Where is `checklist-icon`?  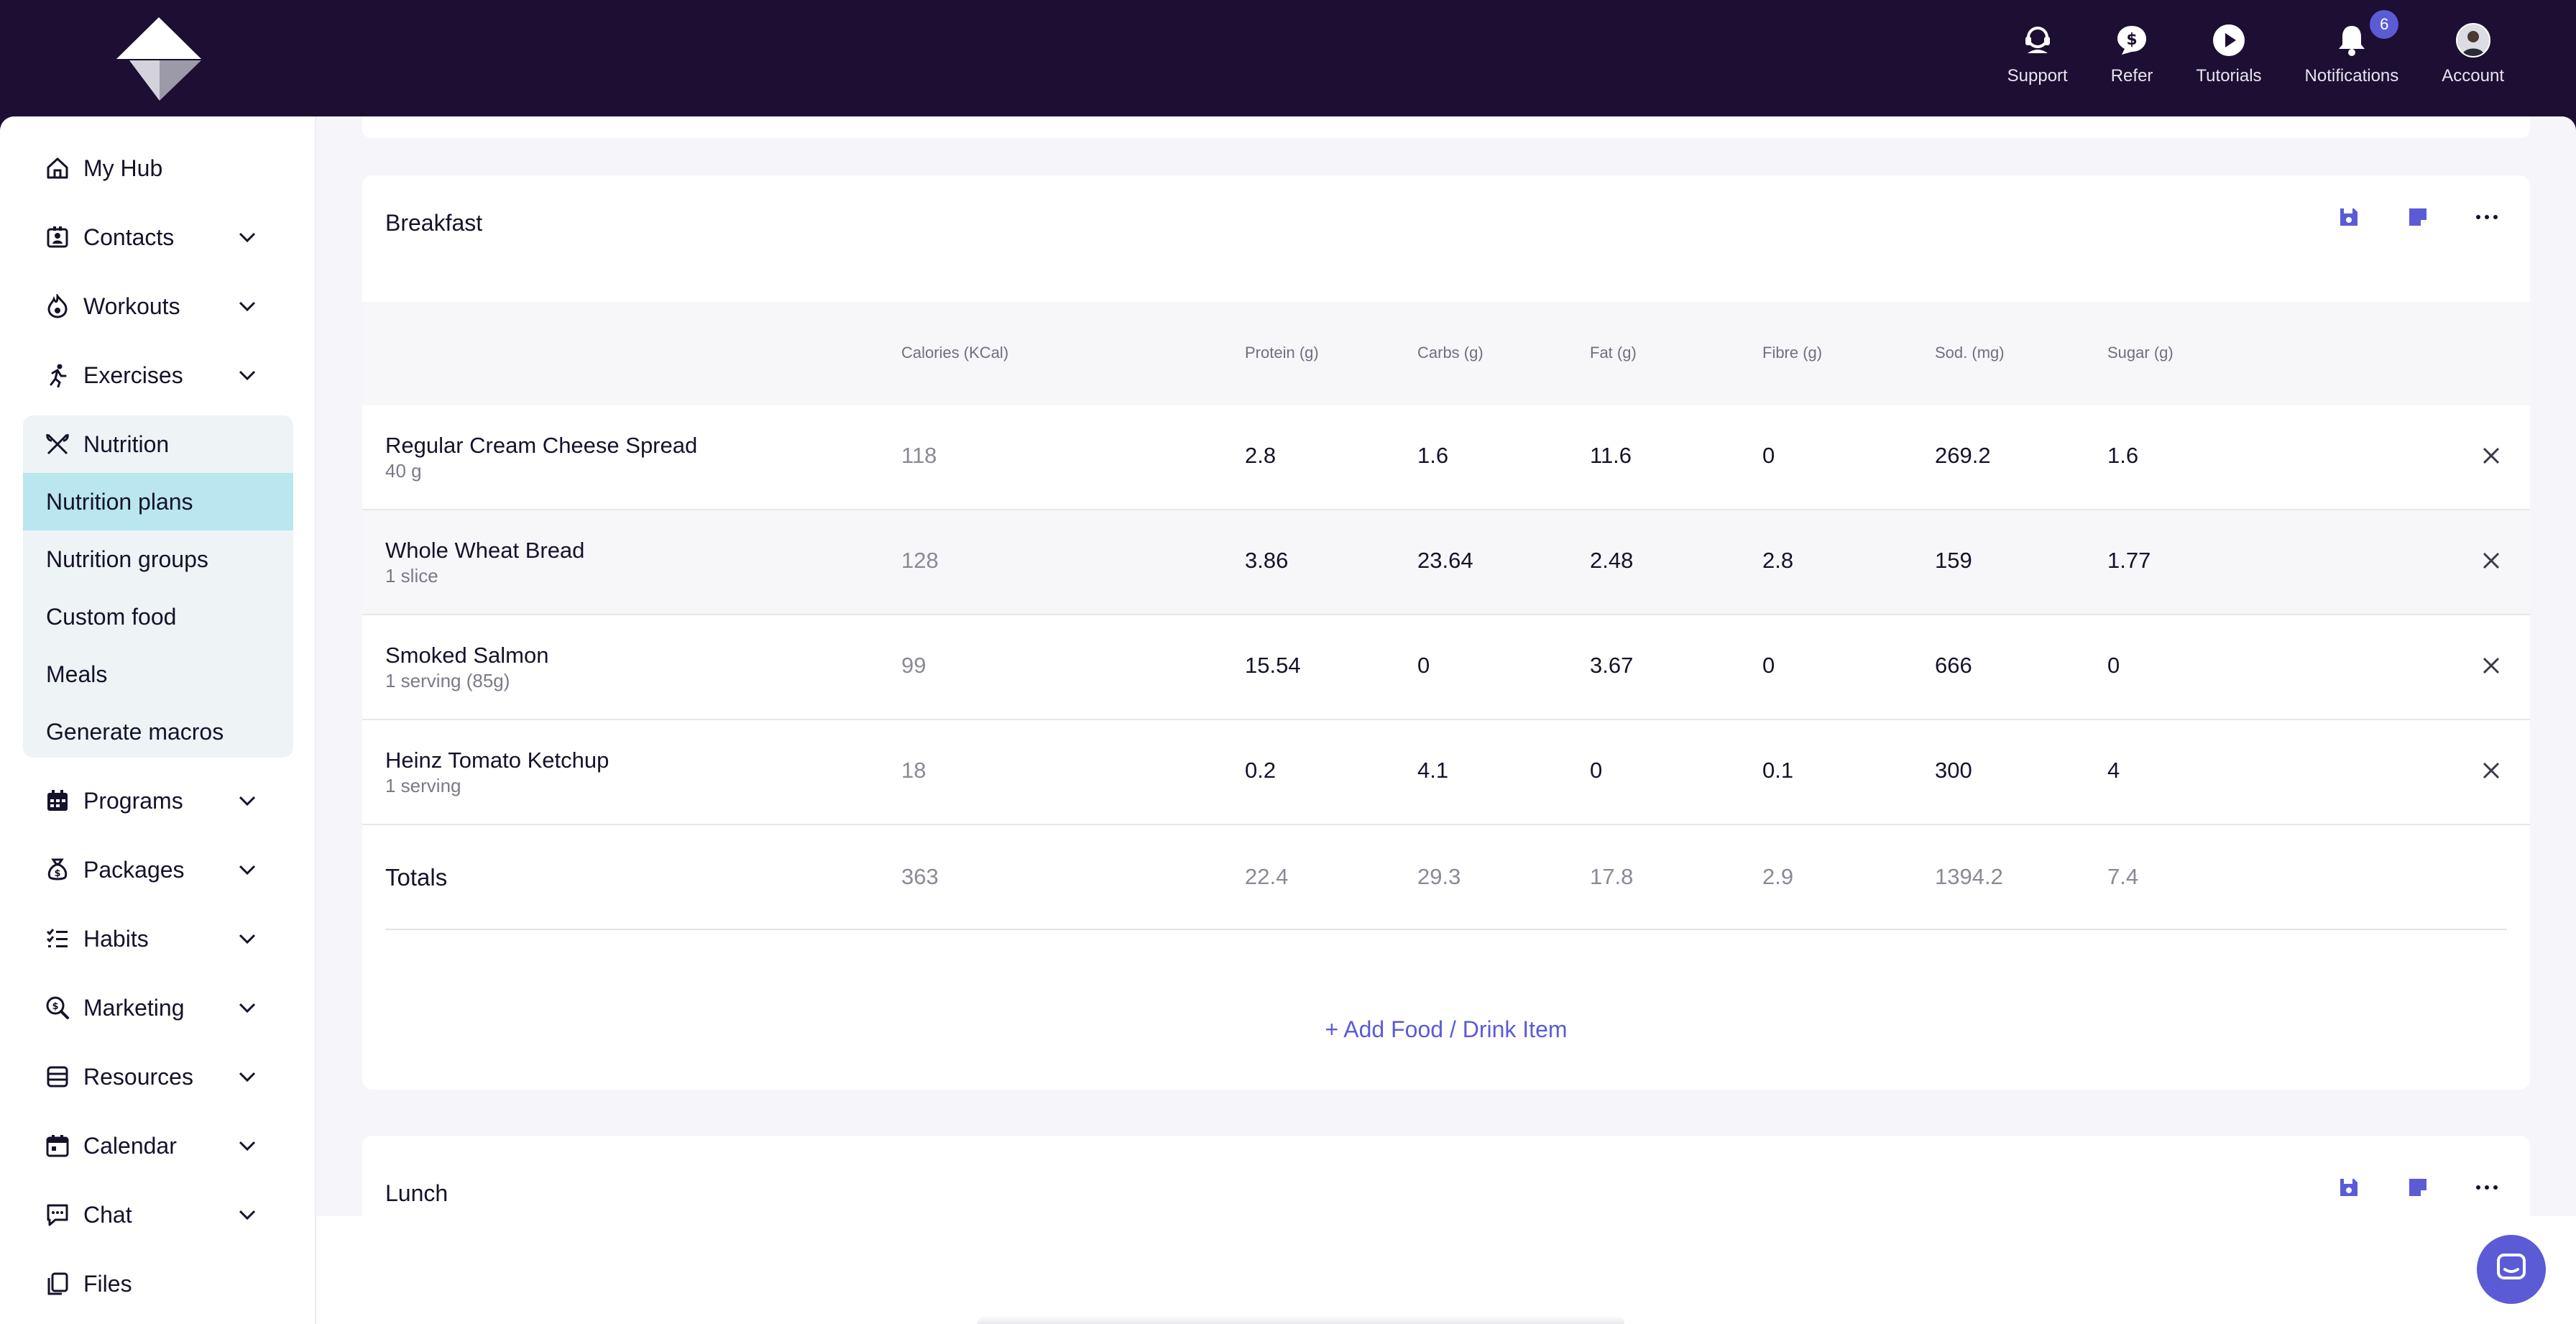 checklist-icon is located at coordinates (57, 938).